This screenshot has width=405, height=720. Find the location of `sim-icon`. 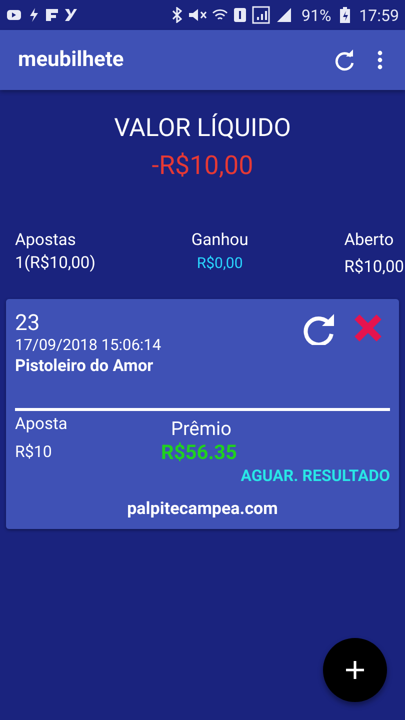

sim-icon is located at coordinates (240, 15).